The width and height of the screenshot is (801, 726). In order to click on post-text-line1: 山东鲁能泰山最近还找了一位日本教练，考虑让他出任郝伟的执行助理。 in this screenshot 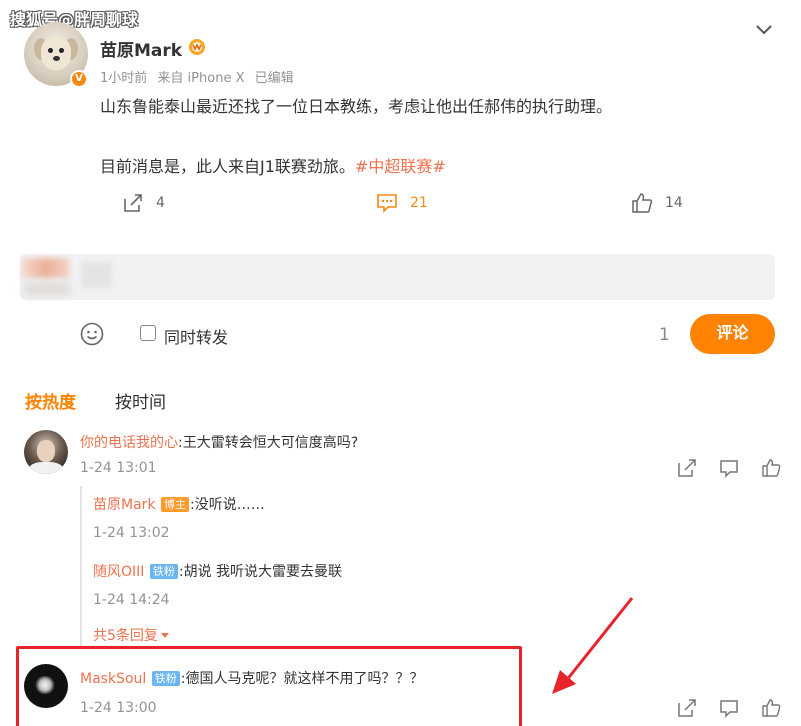, I will do `click(356, 106)`.